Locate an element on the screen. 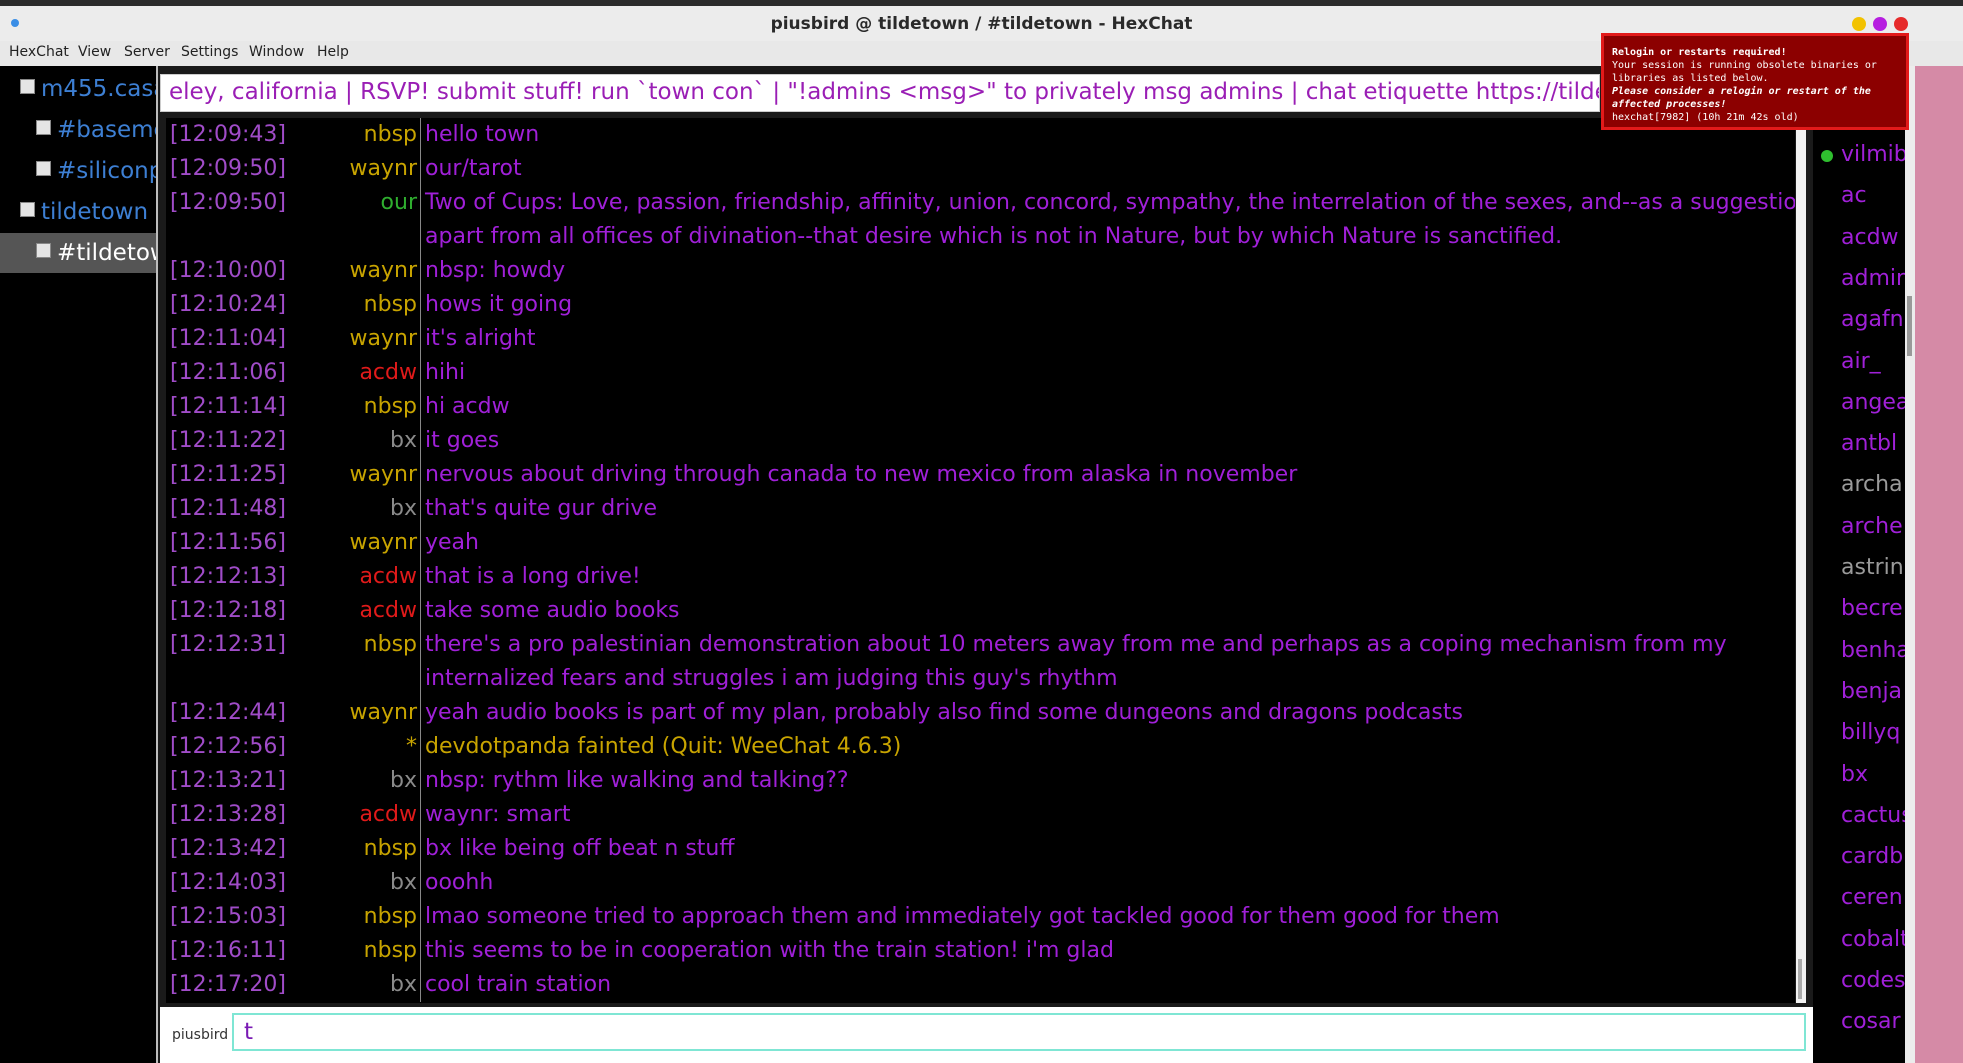 The image size is (1963, 1063). user-list-item: benha is located at coordinates (1873, 650).